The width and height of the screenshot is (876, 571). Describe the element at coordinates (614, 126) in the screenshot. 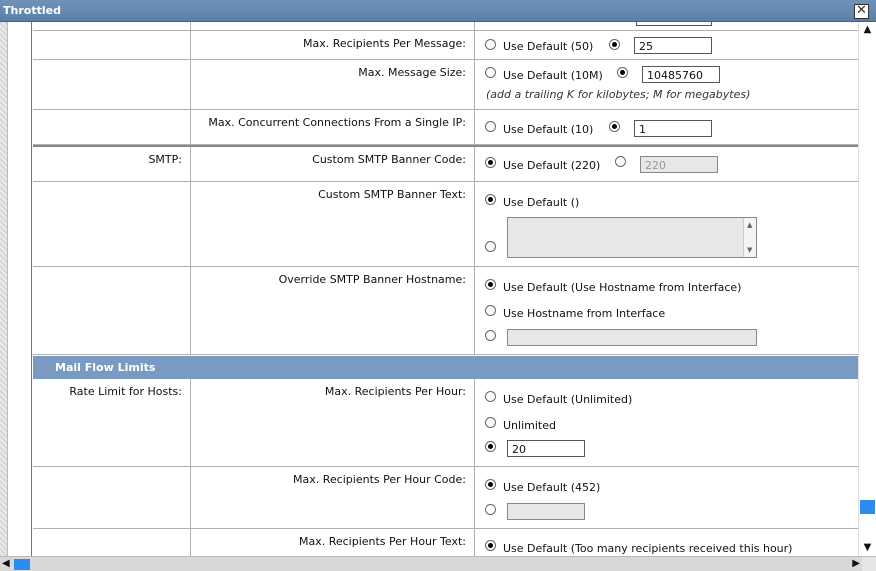

I see `radio-custom-concurrent-connections` at that location.